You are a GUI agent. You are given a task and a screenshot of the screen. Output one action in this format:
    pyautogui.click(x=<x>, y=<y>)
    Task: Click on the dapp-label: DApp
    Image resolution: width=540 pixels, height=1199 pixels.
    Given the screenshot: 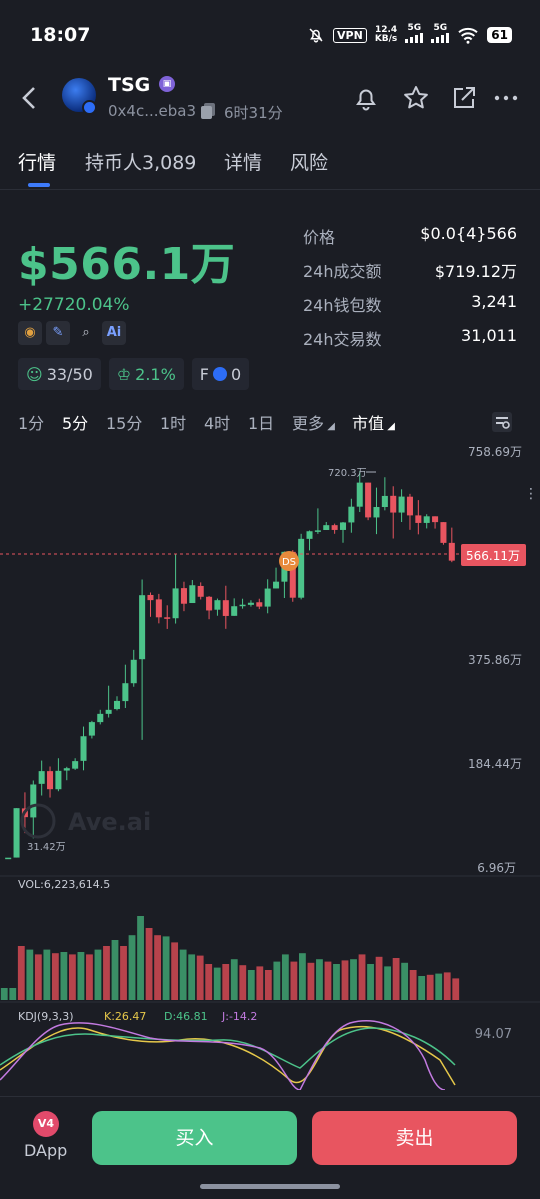 What is the action you would take?
    pyautogui.click(x=45, y=1150)
    